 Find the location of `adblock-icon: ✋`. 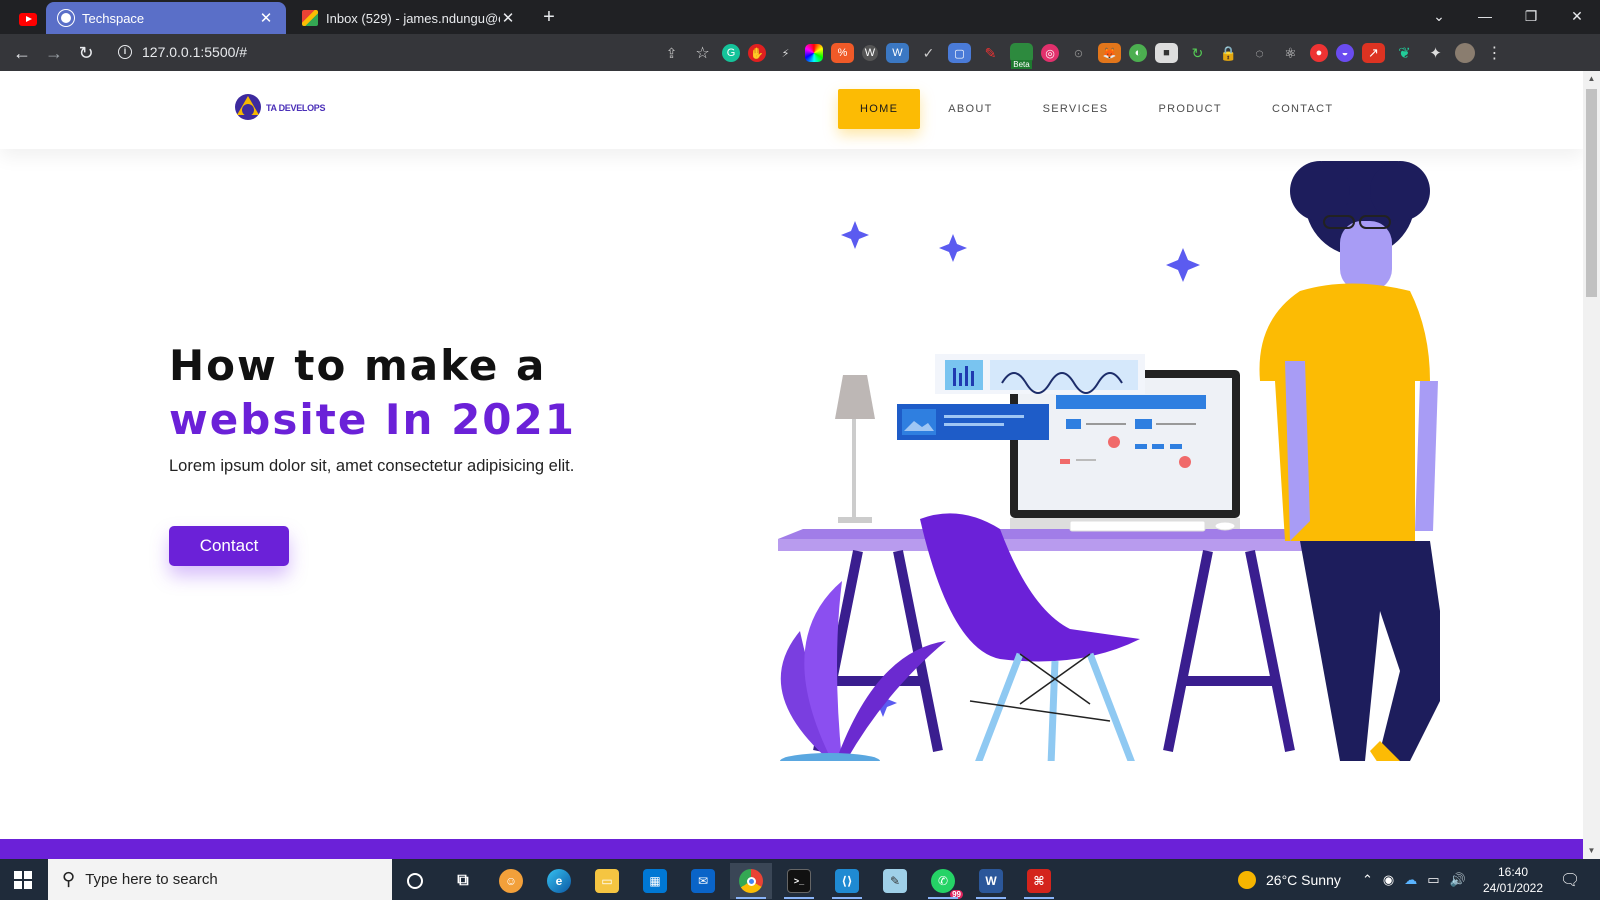

adblock-icon: ✋ is located at coordinates (757, 53).